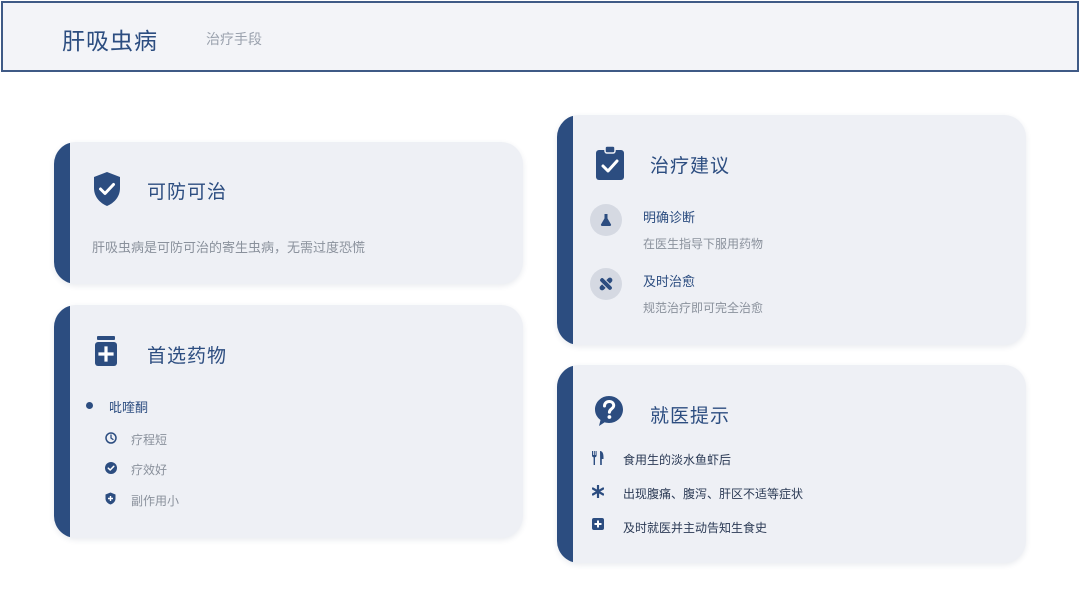 The width and height of the screenshot is (1080, 608). Describe the element at coordinates (610, 163) in the screenshot. I see `clipboard-check-icon` at that location.